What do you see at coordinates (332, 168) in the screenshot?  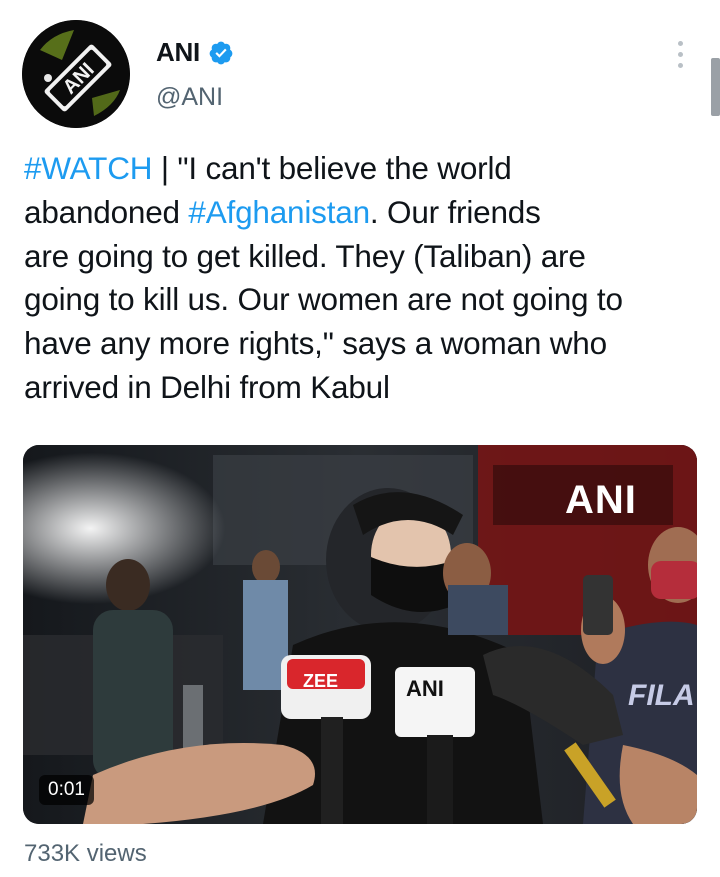 I see `tweet-text-segment: | "I can't believe the world` at bounding box center [332, 168].